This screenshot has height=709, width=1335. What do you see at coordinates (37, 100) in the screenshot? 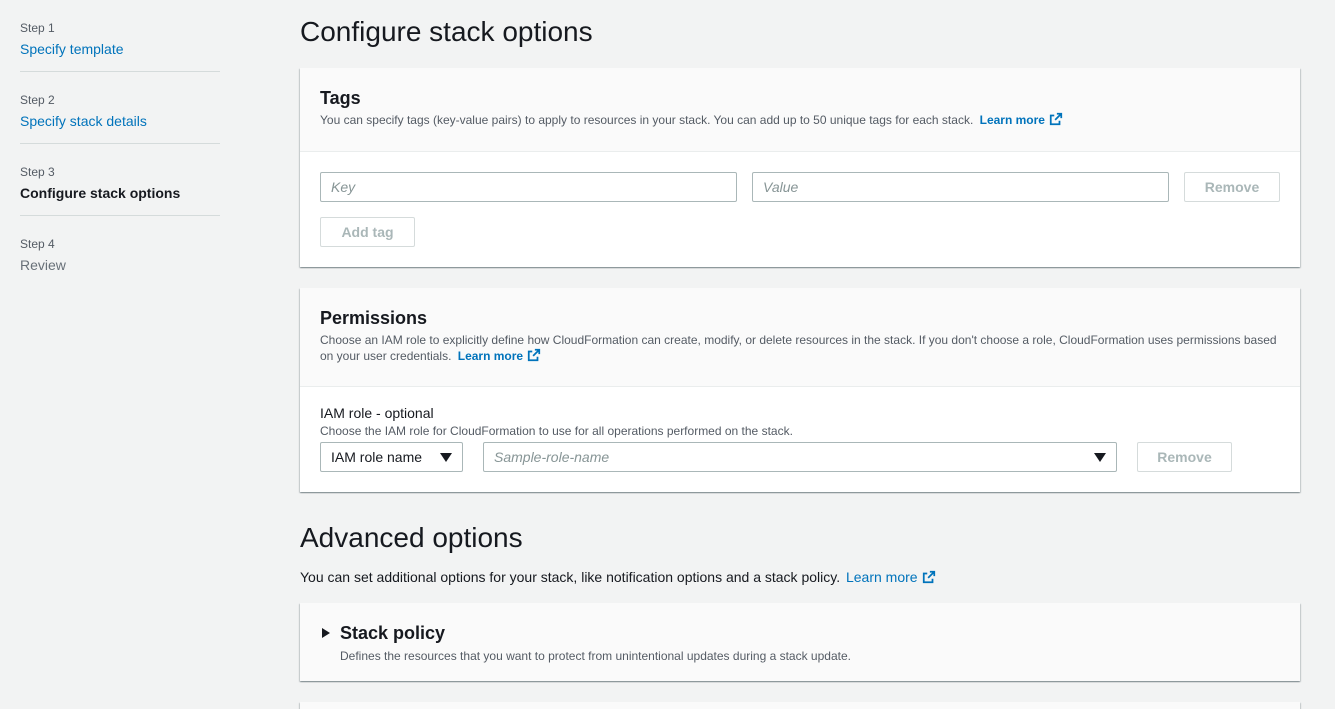
I see `step-number: Step 2` at bounding box center [37, 100].